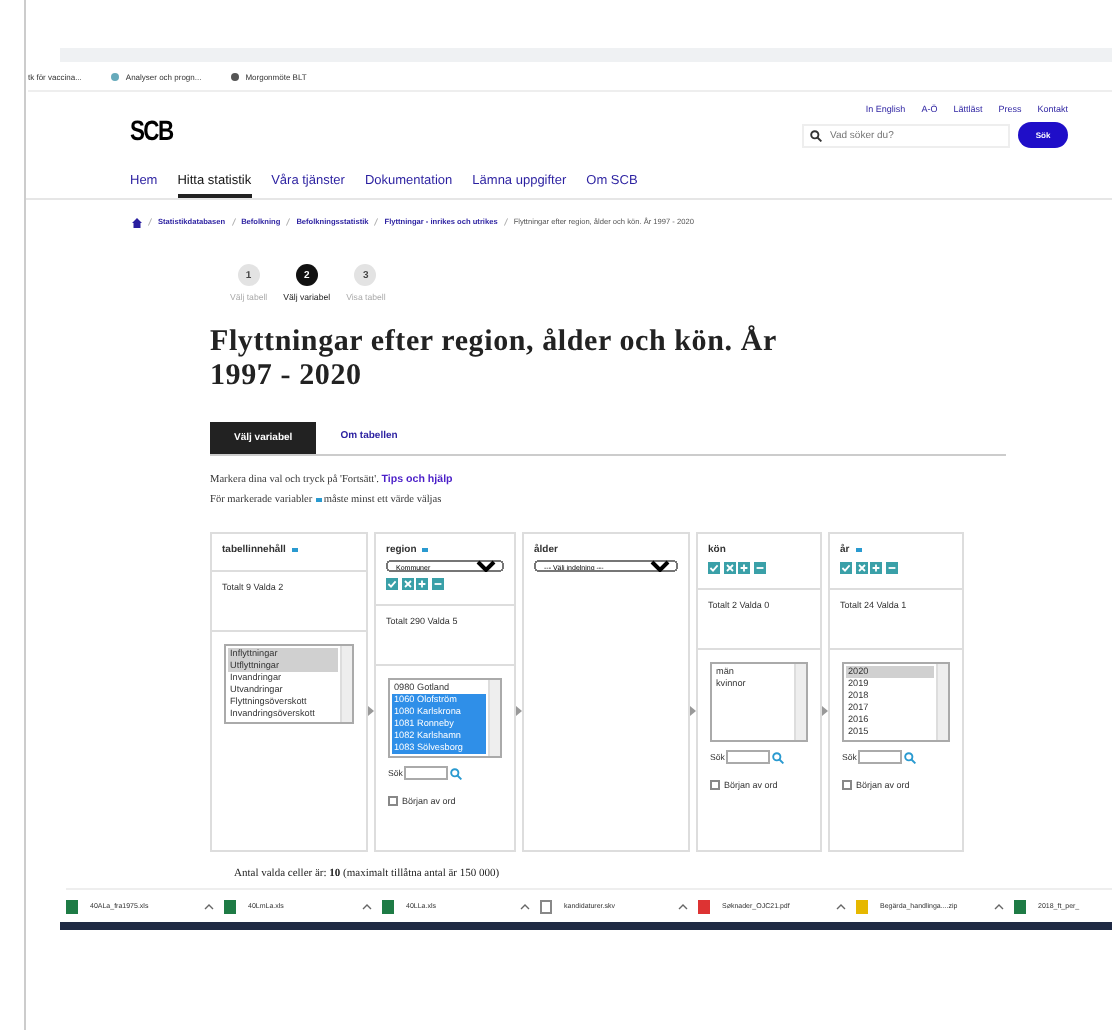 Image resolution: width=1112 pixels, height=1030 pixels. What do you see at coordinates (137, 222) in the screenshot?
I see `home-icon` at bounding box center [137, 222].